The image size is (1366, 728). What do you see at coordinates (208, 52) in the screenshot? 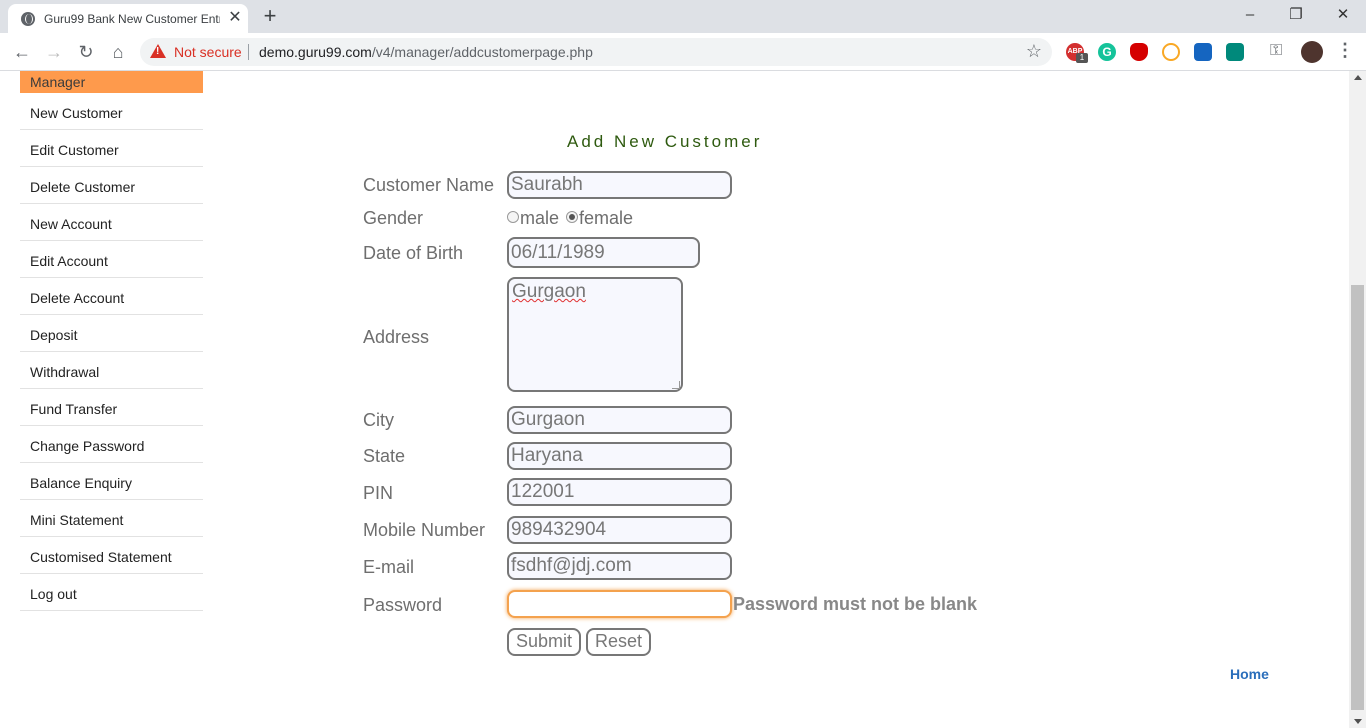
I see `not-secure-label: Not secure` at bounding box center [208, 52].